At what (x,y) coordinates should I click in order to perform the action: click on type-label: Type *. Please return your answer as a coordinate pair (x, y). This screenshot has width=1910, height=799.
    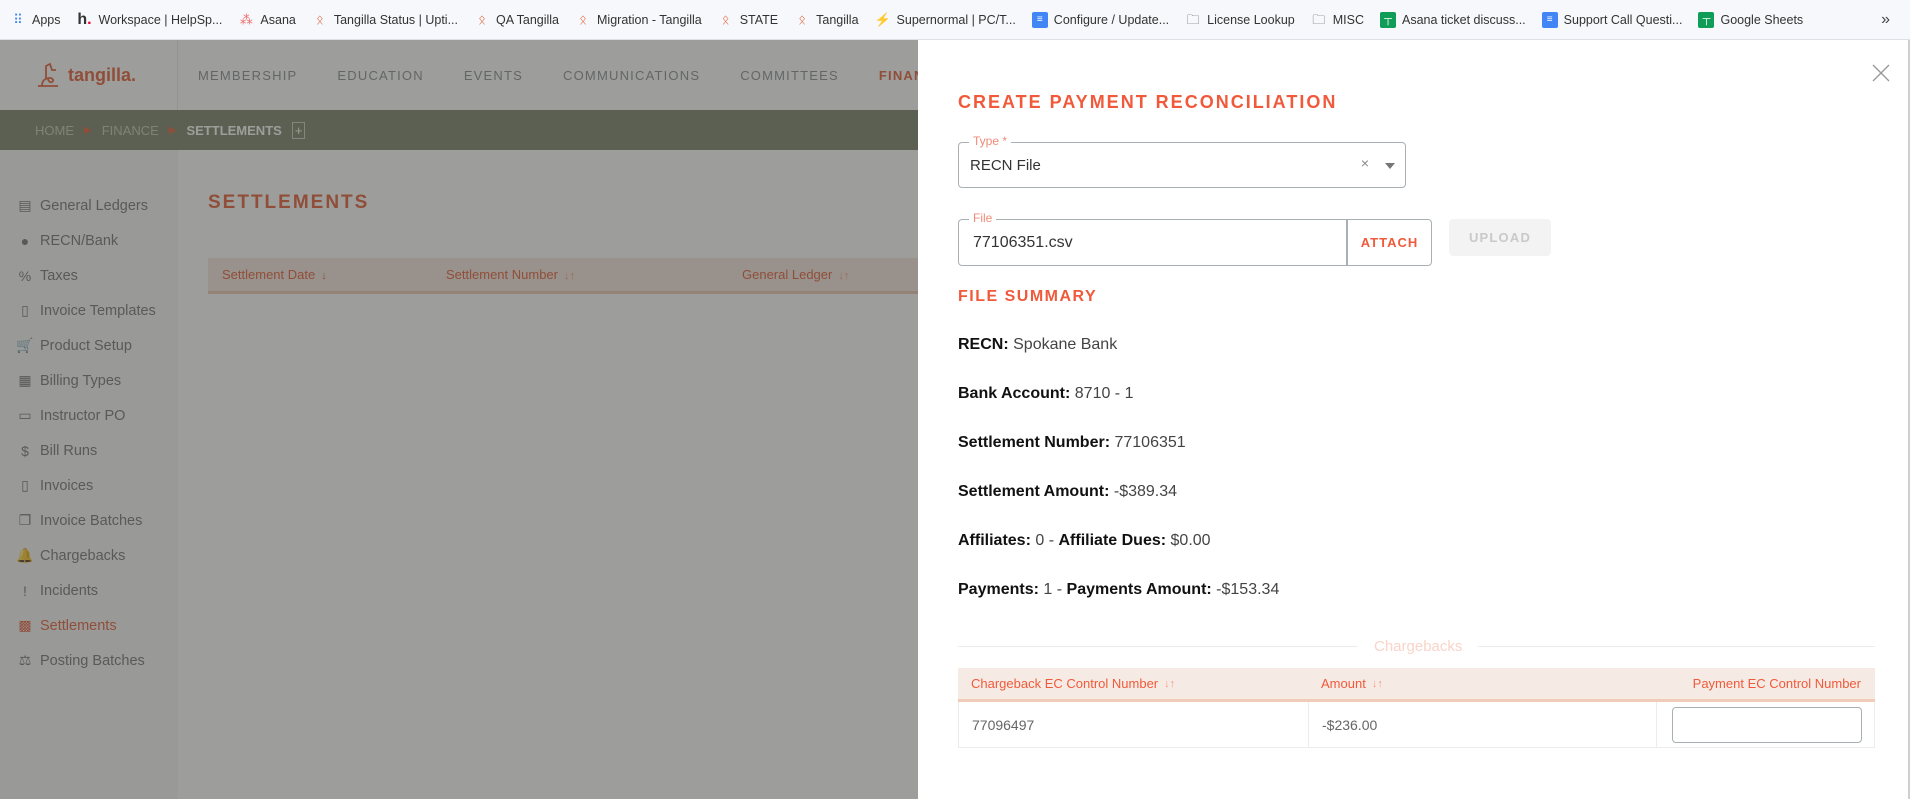
    Looking at the image, I should click on (990, 141).